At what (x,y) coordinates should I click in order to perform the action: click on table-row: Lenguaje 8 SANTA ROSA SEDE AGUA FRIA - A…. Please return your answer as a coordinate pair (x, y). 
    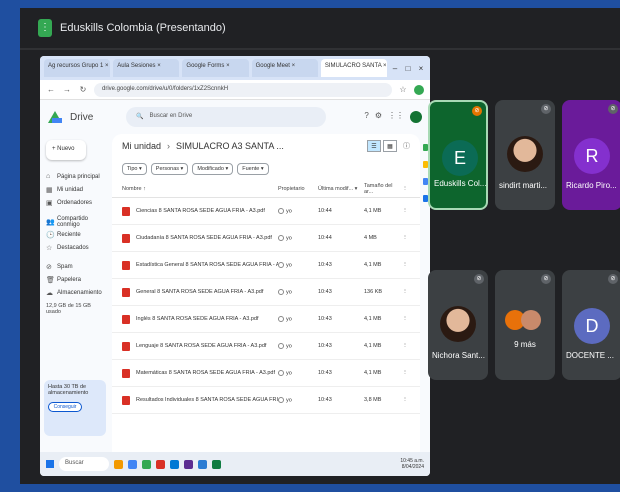
    Looking at the image, I should click on (266, 346).